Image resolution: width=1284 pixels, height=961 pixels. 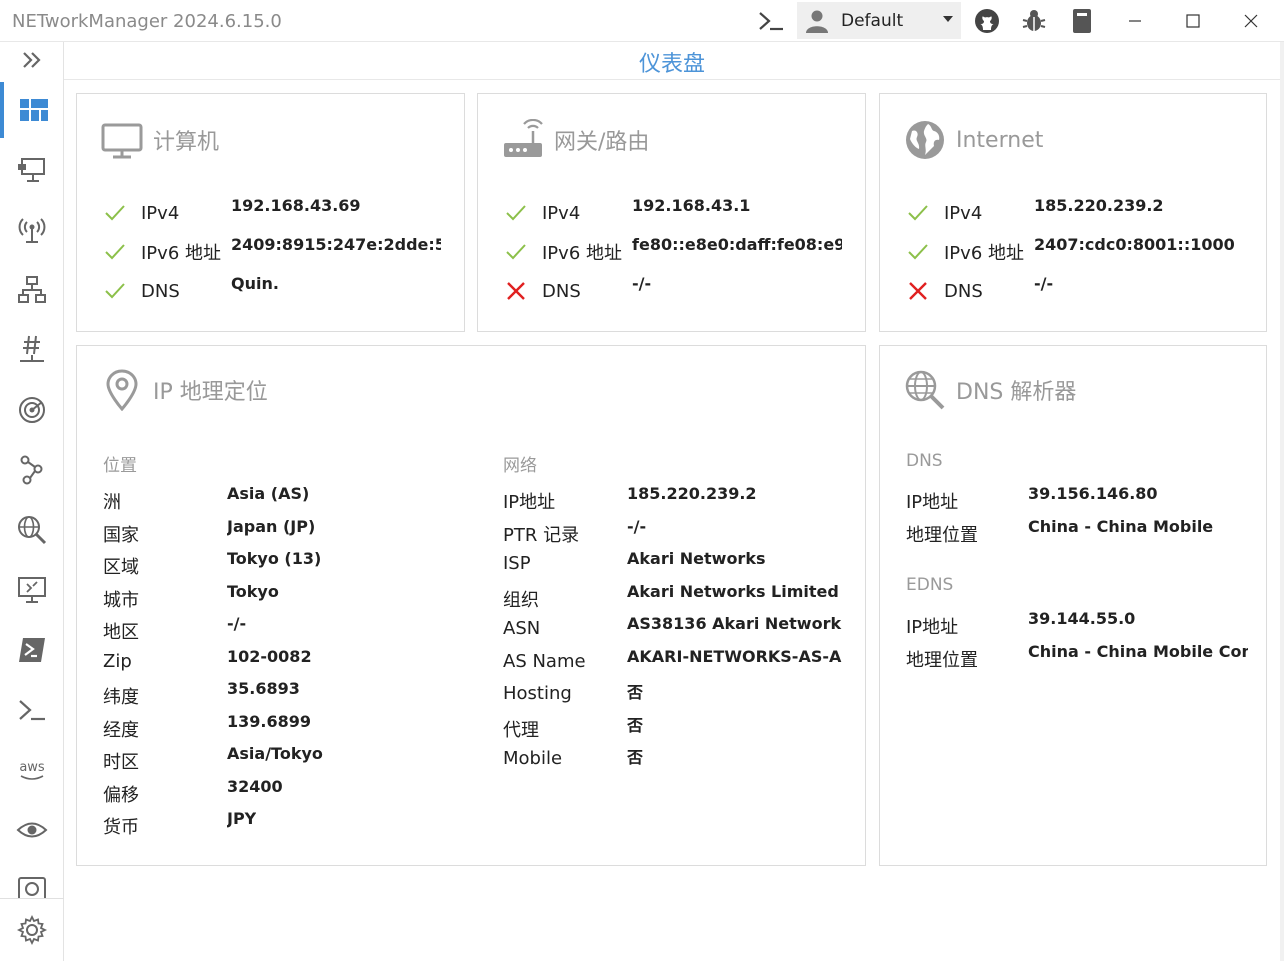 What do you see at coordinates (1034, 21) in the screenshot?
I see `bug-icon` at bounding box center [1034, 21].